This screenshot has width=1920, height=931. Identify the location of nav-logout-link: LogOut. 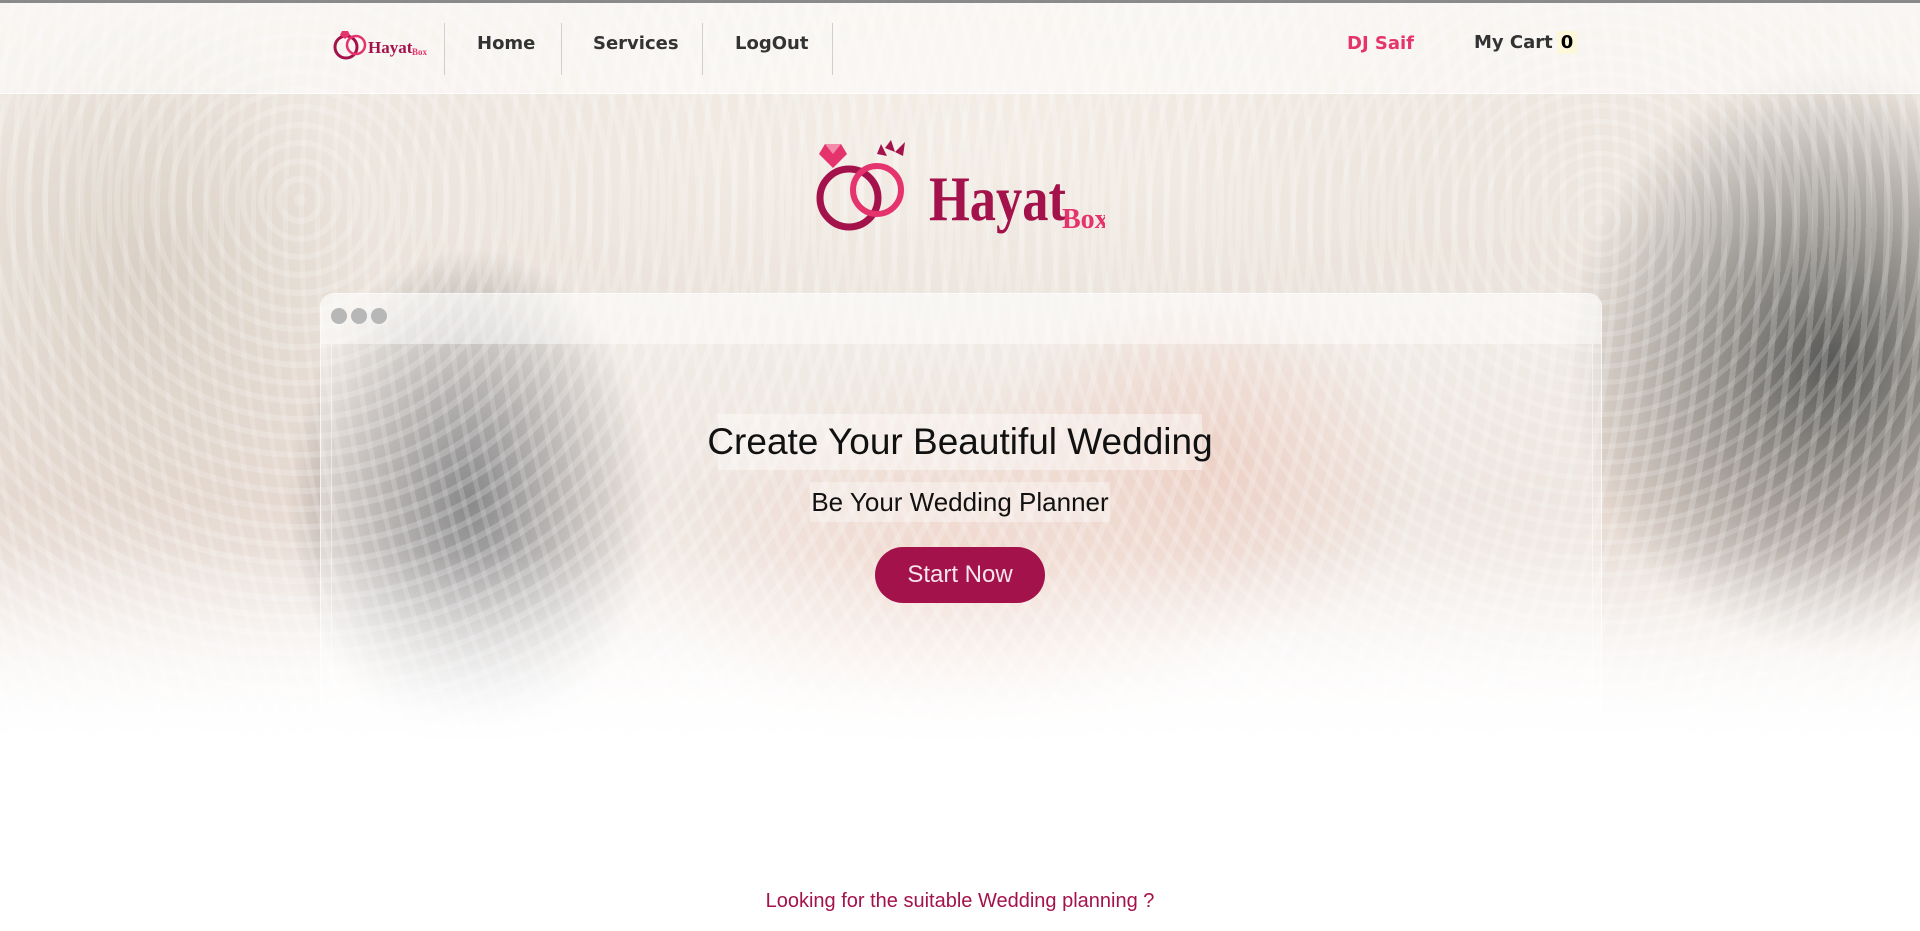
(771, 43).